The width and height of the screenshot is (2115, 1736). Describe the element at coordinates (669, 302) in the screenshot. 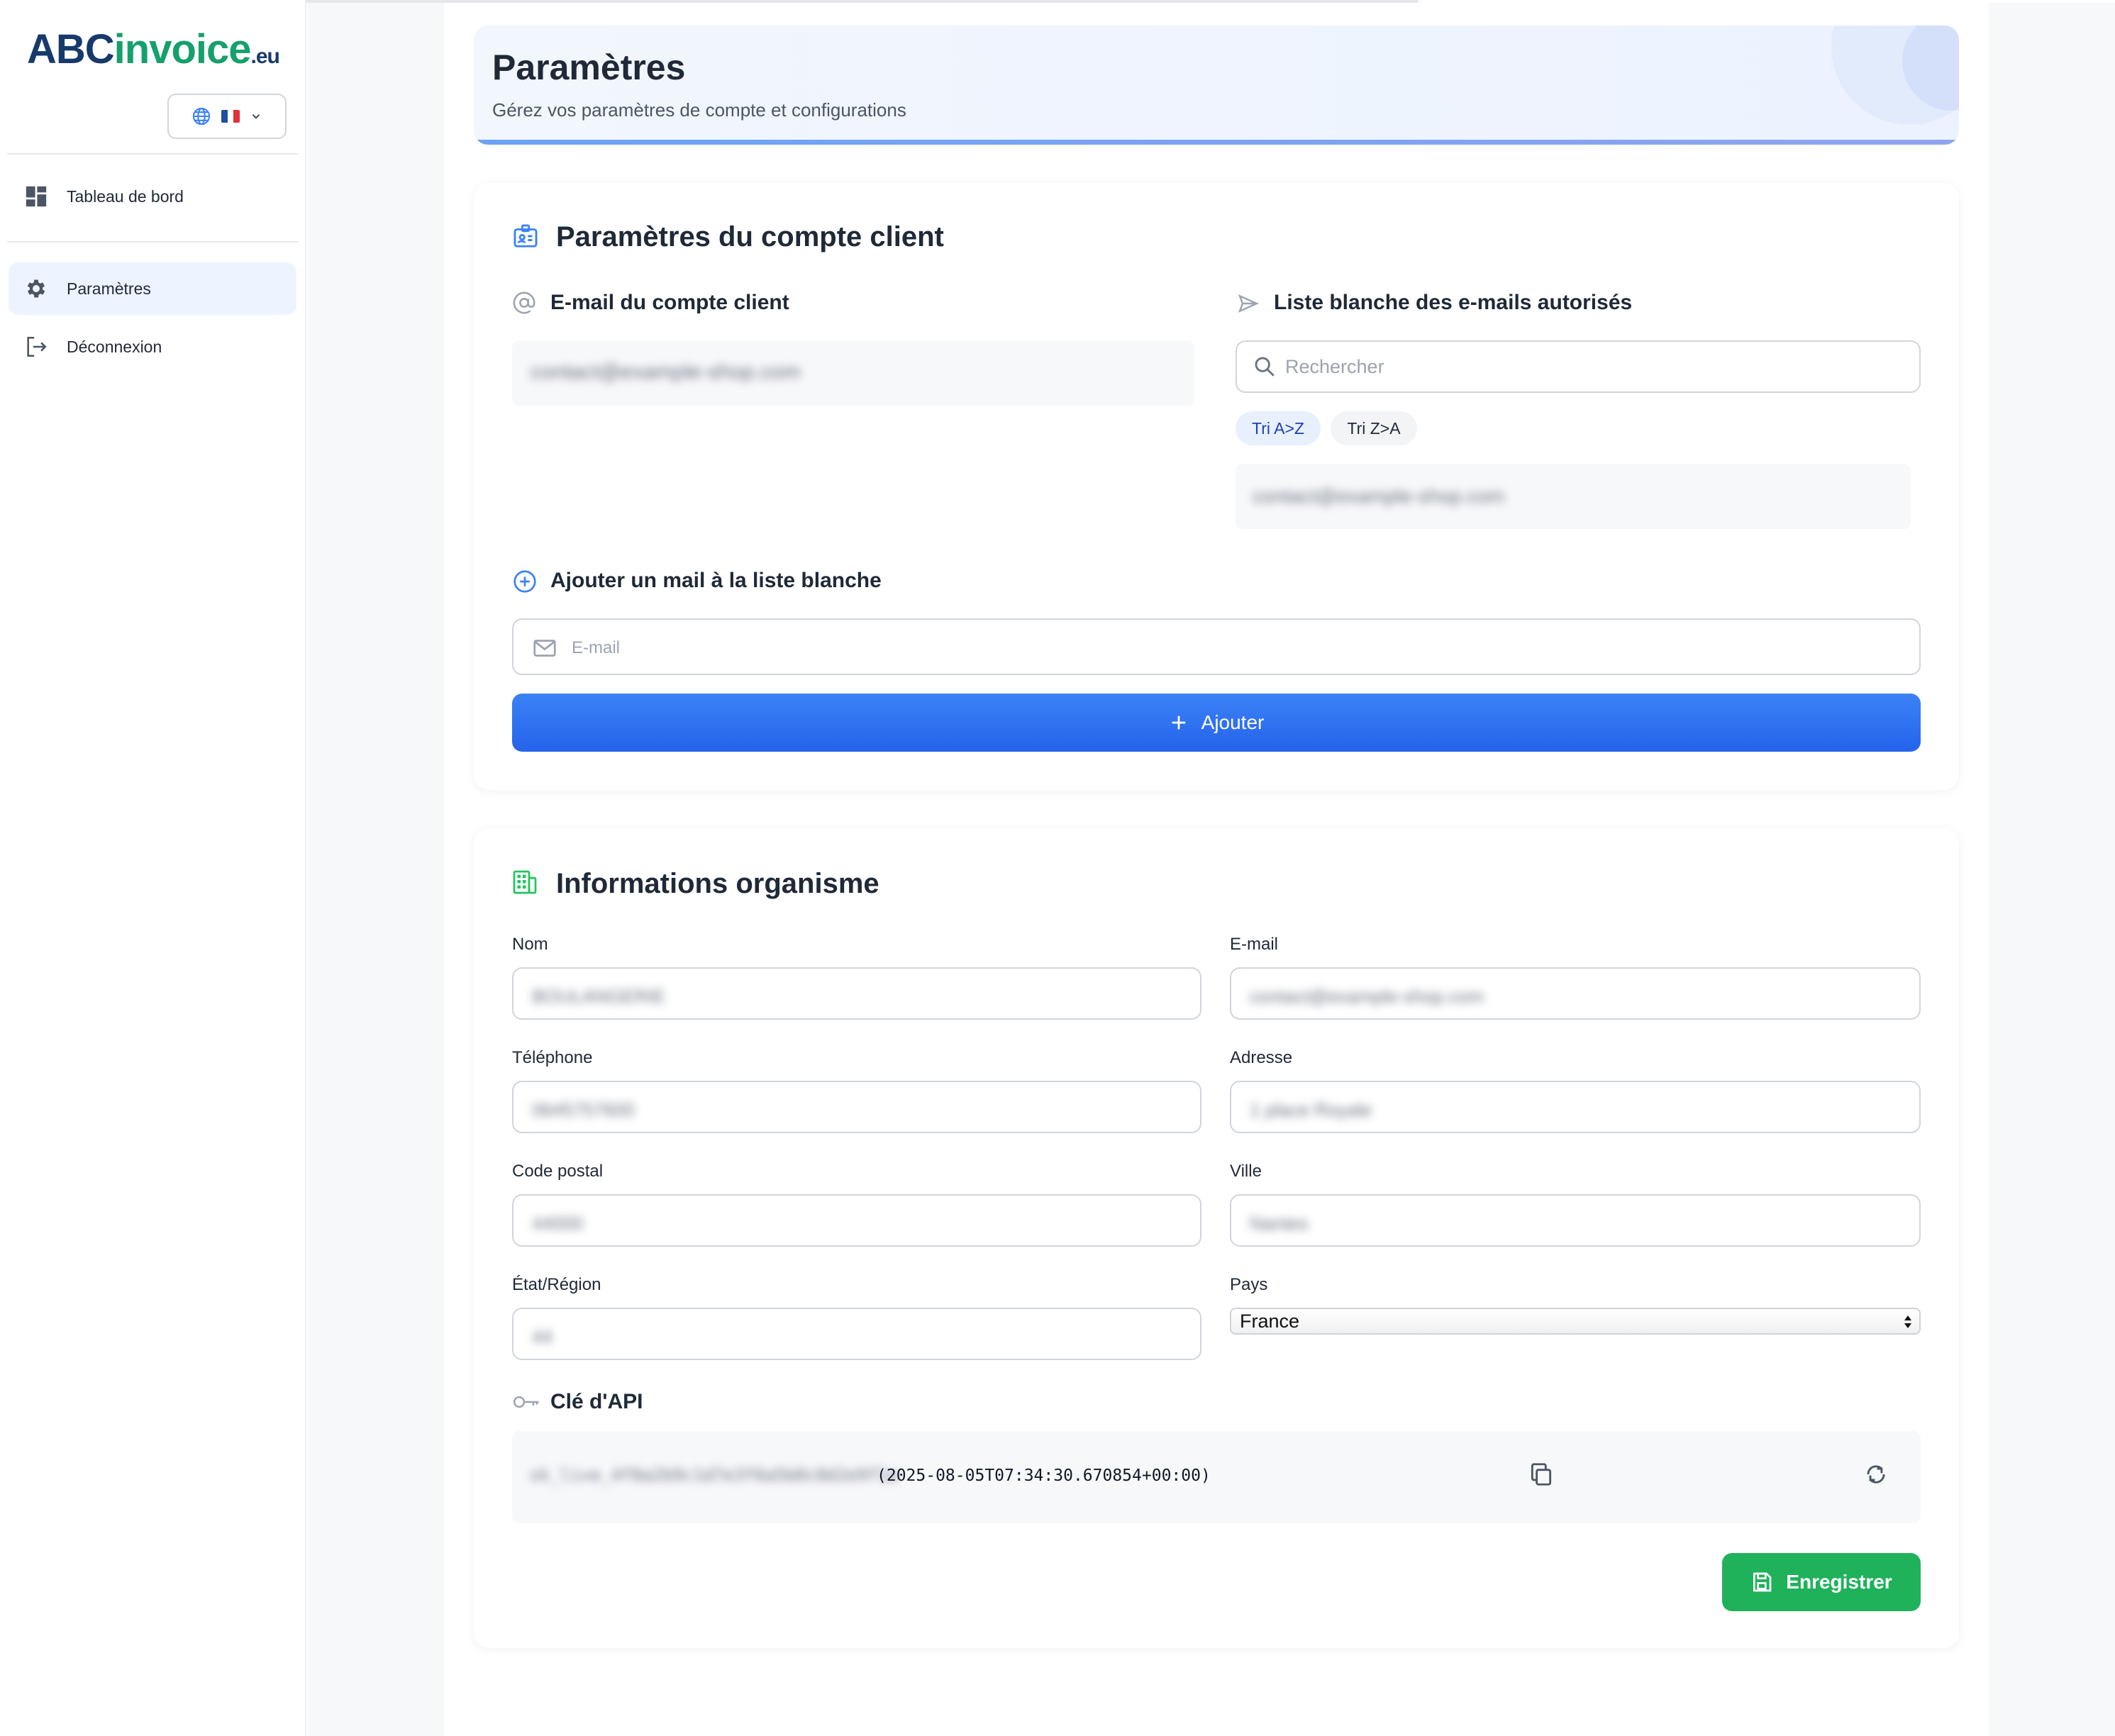

I see `account-email-title: E-mail du compte client` at that location.